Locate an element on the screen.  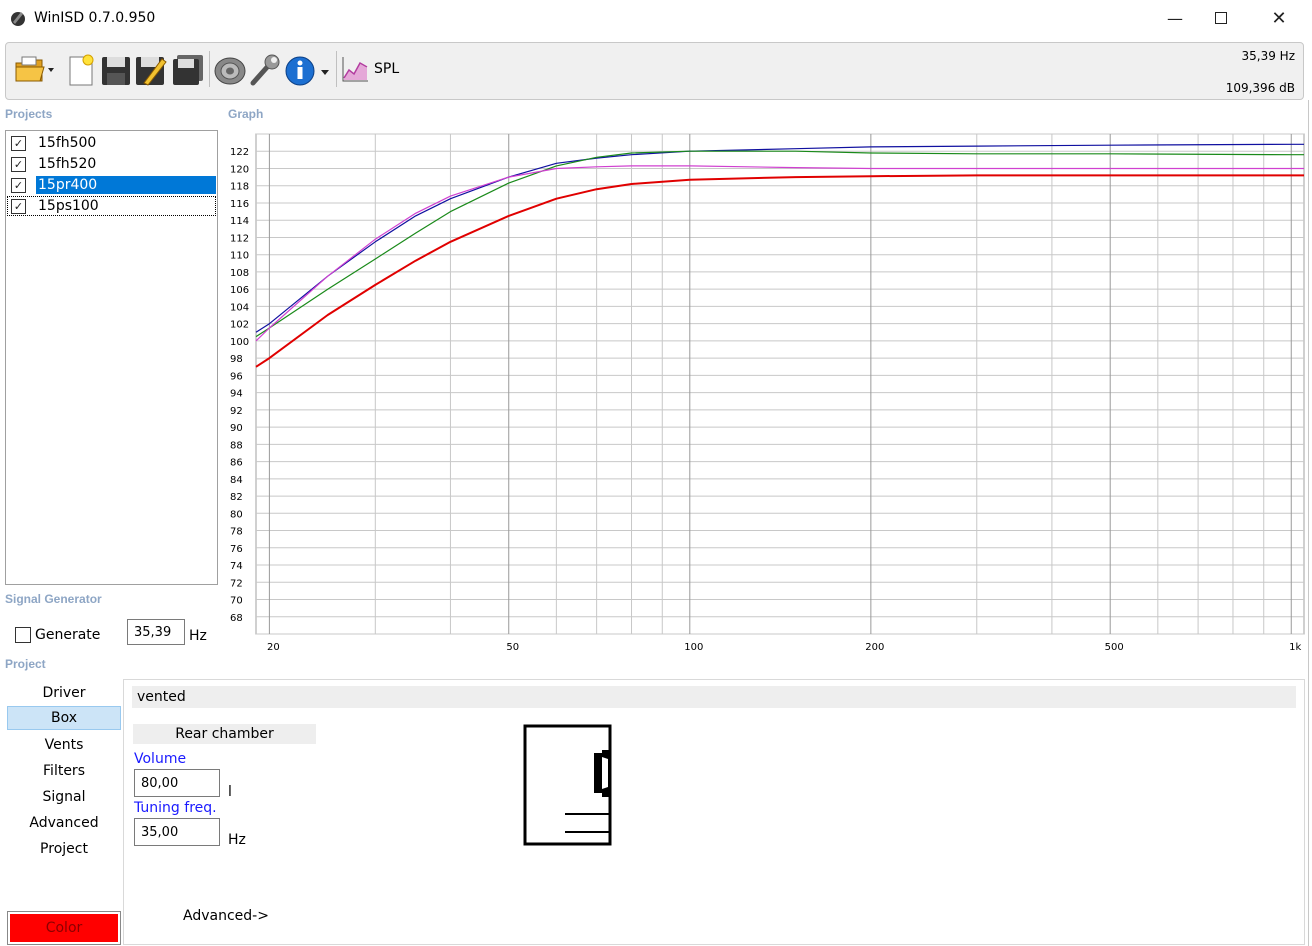
driver-editor-button is located at coordinates (229, 69).